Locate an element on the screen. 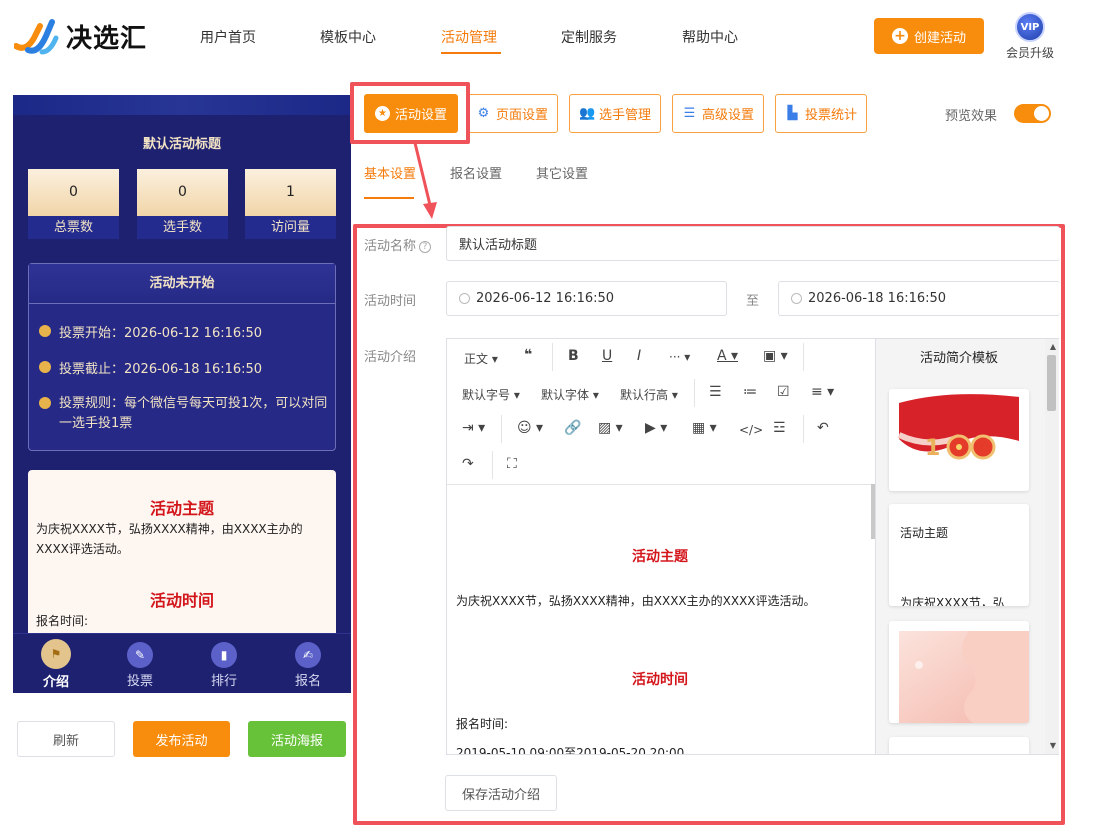 The width and height of the screenshot is (1093, 839). template-card: 活动主题 为庆祝XXXX节，弘 is located at coordinates (959, 555).